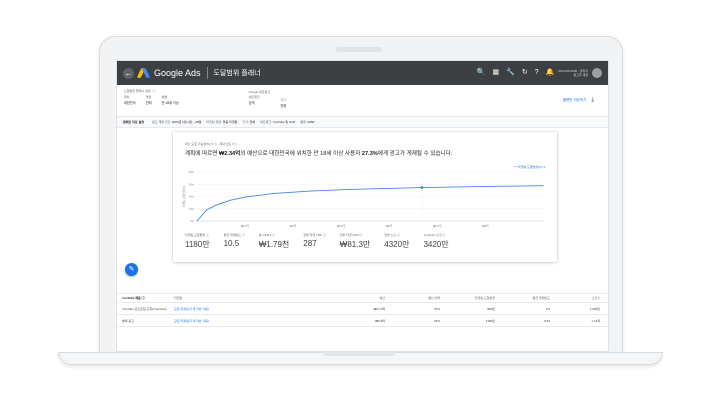  I want to click on column-header: 타겟팅, so click(216, 298).